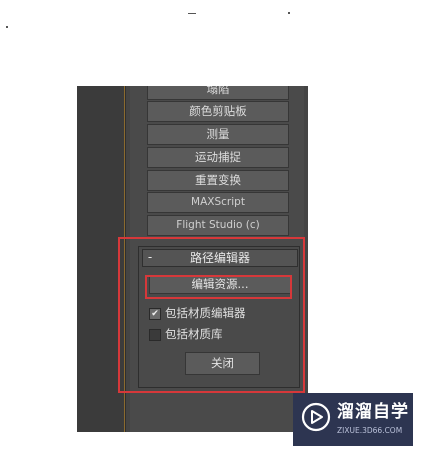  What do you see at coordinates (218, 180) in the screenshot?
I see `utility-button-reset-xform: 重置变换` at bounding box center [218, 180].